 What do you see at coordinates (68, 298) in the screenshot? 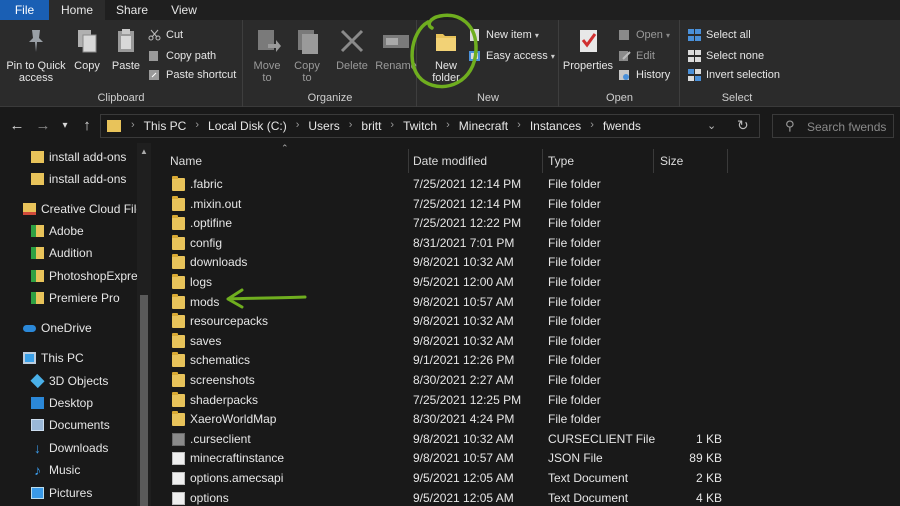
I see `nav-item-premiere-pro: Premiere Pro` at bounding box center [68, 298].